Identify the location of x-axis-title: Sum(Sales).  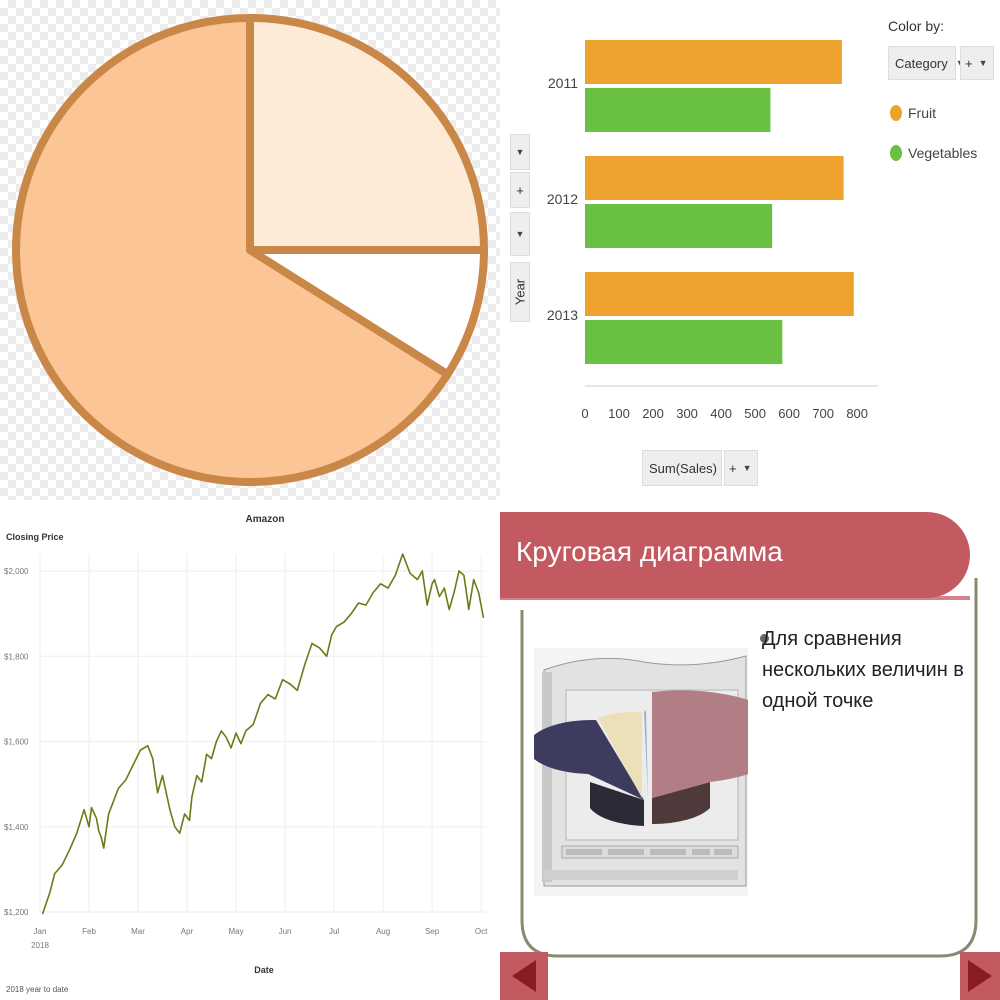
(683, 468).